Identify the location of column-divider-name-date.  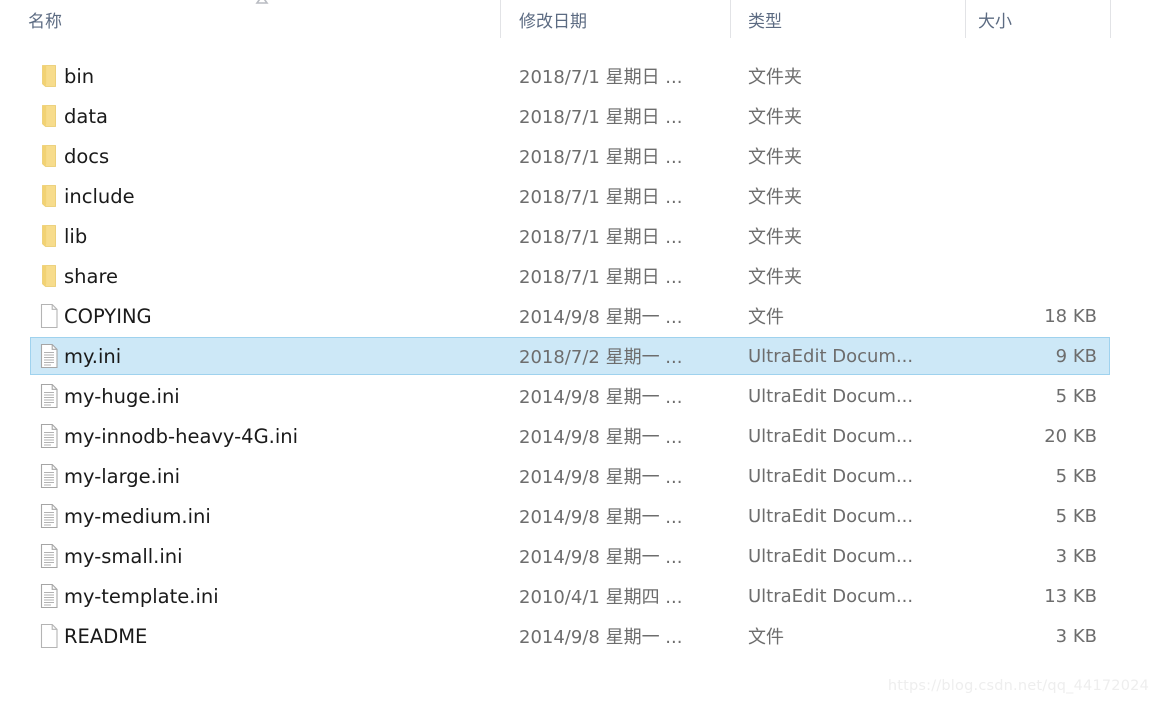
(500, 19).